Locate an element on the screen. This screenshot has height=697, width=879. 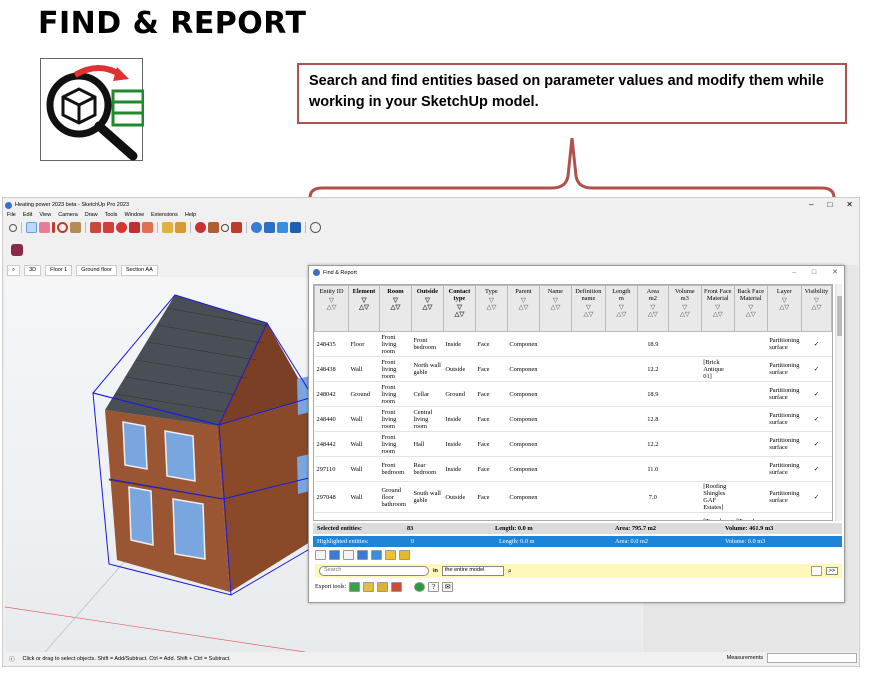
zoom-selection-icon is located at coordinates (376, 555).